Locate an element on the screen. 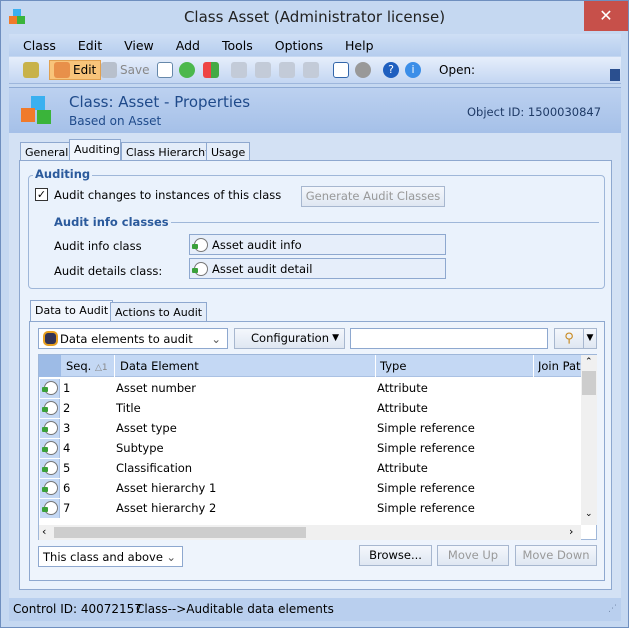  copy-button is located at coordinates (165, 70).